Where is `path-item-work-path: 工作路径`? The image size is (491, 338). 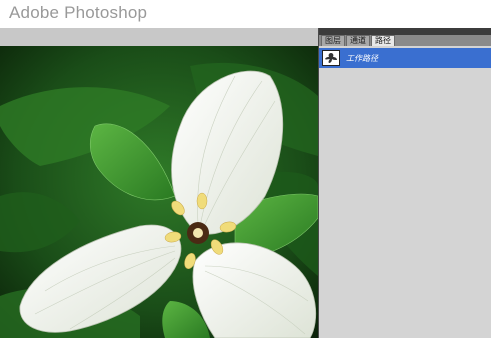
path-item-work-path: 工作路径 is located at coordinates (405, 58).